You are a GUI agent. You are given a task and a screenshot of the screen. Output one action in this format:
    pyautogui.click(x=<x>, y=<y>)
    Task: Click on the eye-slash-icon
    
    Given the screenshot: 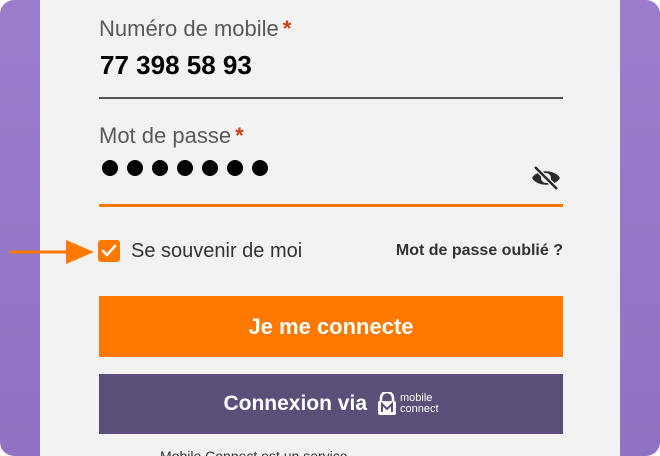 What is the action you would take?
    pyautogui.click(x=546, y=178)
    